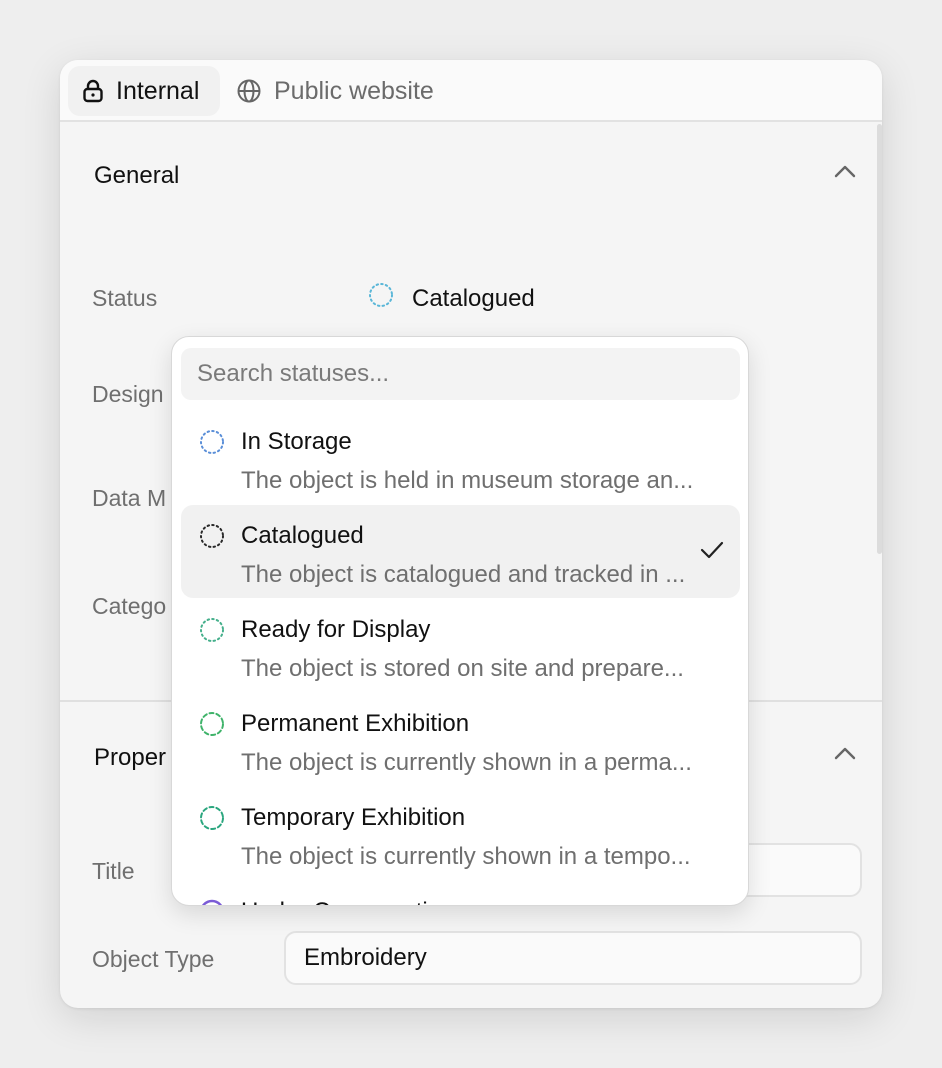 This screenshot has width=942, height=1068. I want to click on data-label: Data M, so click(129, 498).